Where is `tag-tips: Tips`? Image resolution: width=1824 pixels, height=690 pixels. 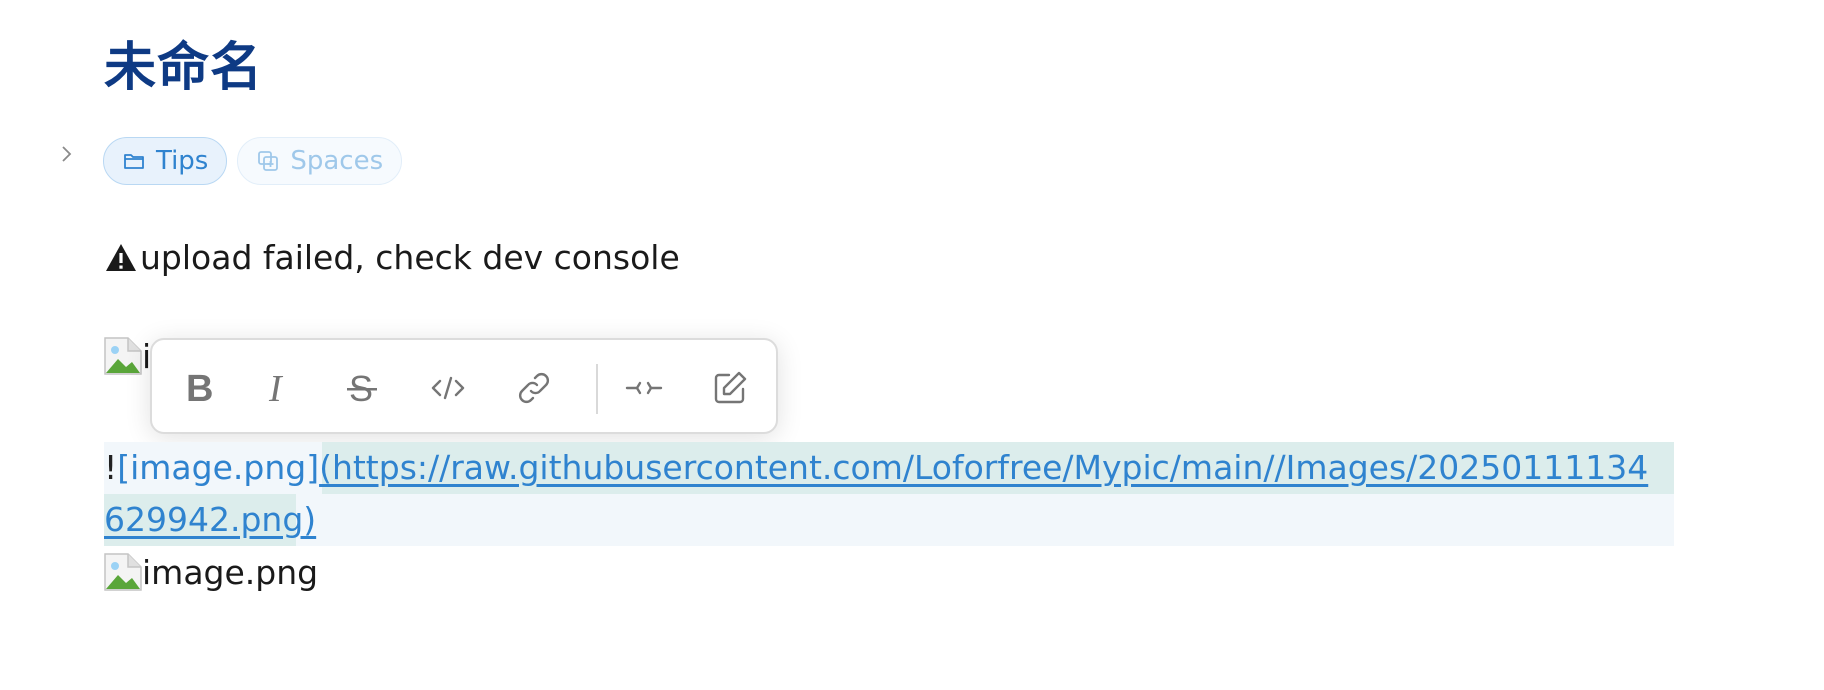
tag-tips: Tips is located at coordinates (165, 161).